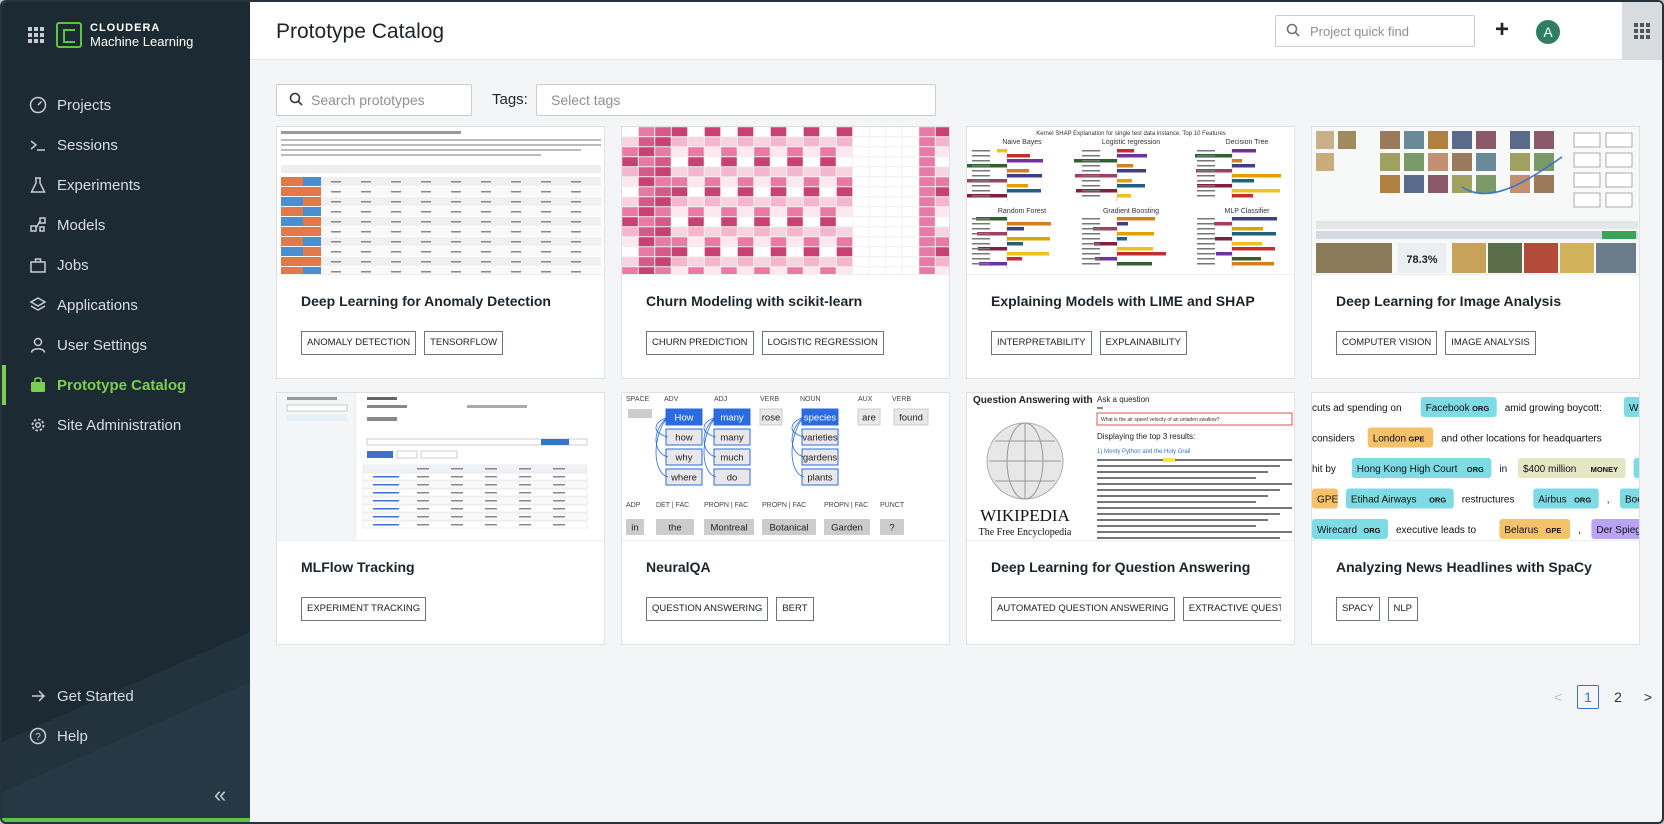 This screenshot has height=824, width=1664. Describe the element at coordinates (36, 35) in the screenshot. I see `app-switcher-icon` at that location.